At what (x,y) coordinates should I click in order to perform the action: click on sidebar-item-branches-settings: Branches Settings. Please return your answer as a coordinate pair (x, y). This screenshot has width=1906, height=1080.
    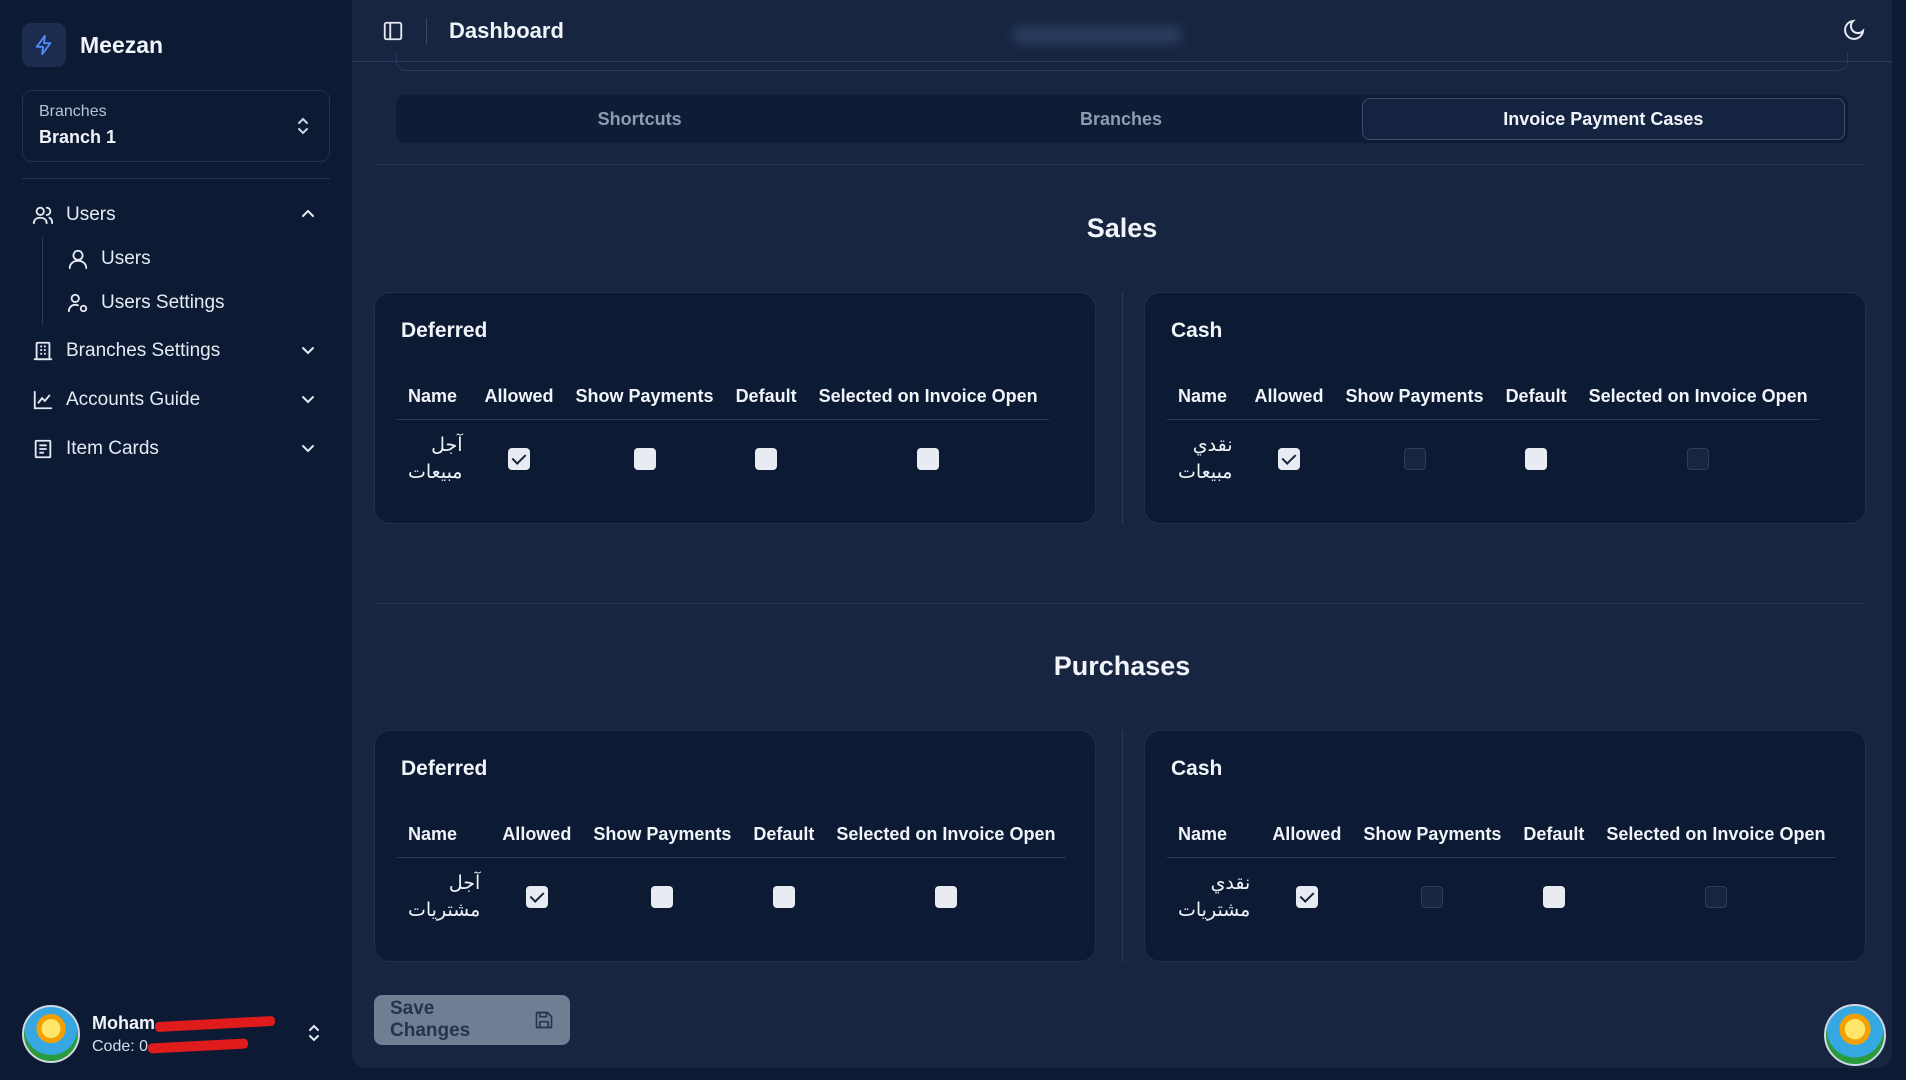
    Looking at the image, I should click on (176, 351).